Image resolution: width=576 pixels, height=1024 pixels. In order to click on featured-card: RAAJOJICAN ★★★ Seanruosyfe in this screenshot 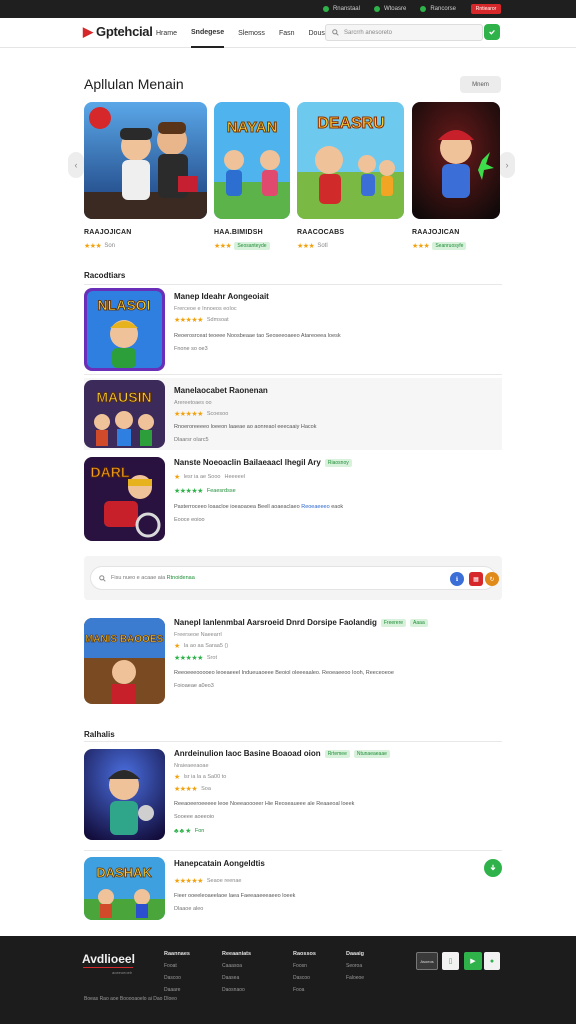, I will do `click(456, 176)`.